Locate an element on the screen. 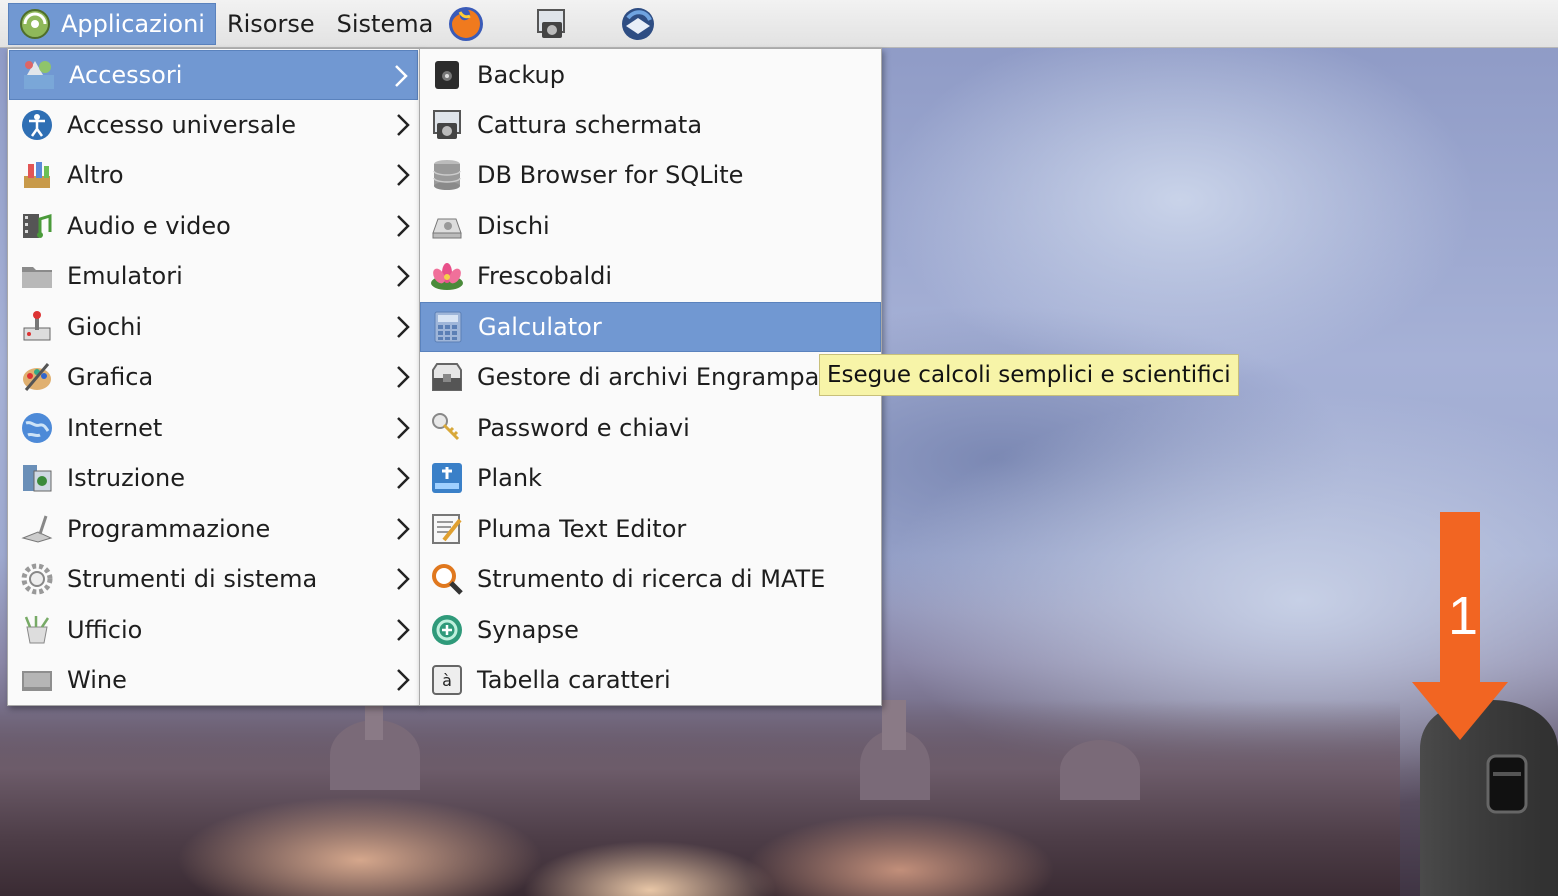  menu-item-programmazione: Programmazione is located at coordinates (213, 529).